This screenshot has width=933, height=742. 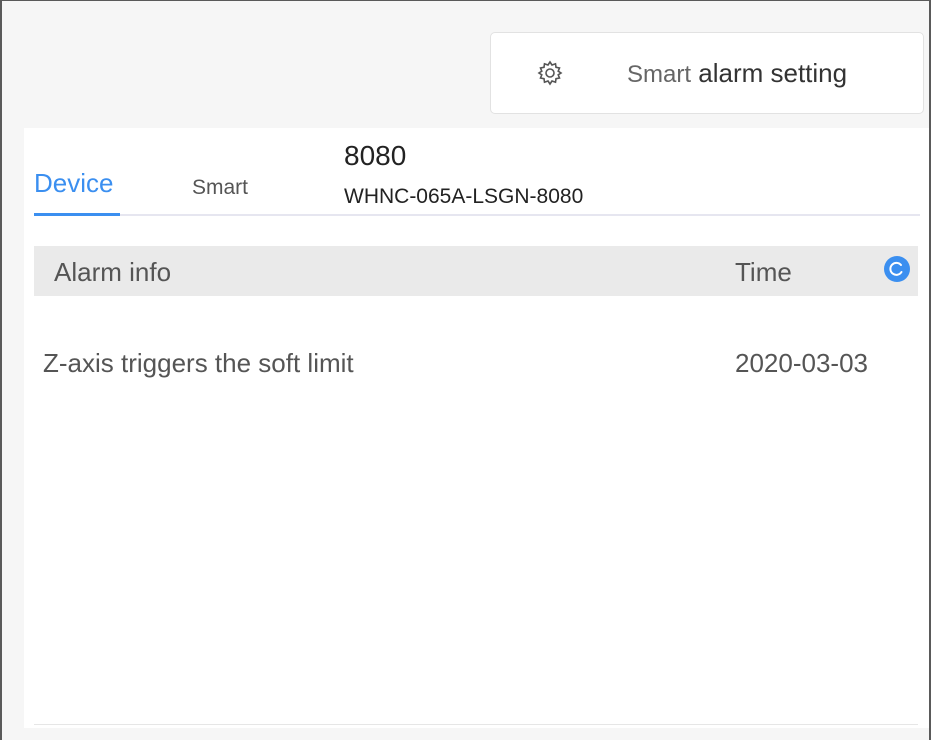 I want to click on setting-text: alarm setting, so click(x=773, y=73).